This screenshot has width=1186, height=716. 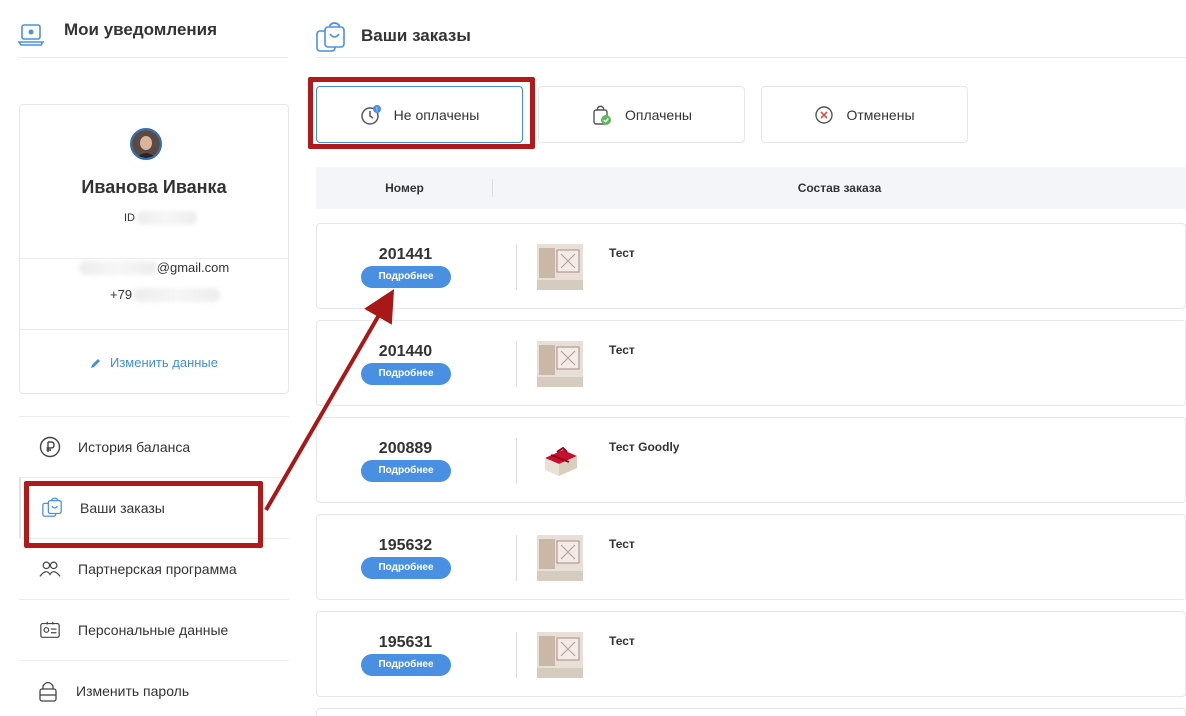 What do you see at coordinates (50, 630) in the screenshot?
I see `id-card-icon` at bounding box center [50, 630].